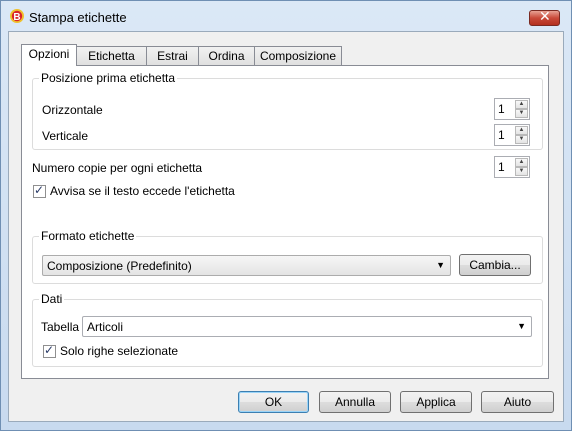 This screenshot has width=572, height=431. What do you see at coordinates (72, 110) in the screenshot?
I see `horizontal-label: Orizzontale` at bounding box center [72, 110].